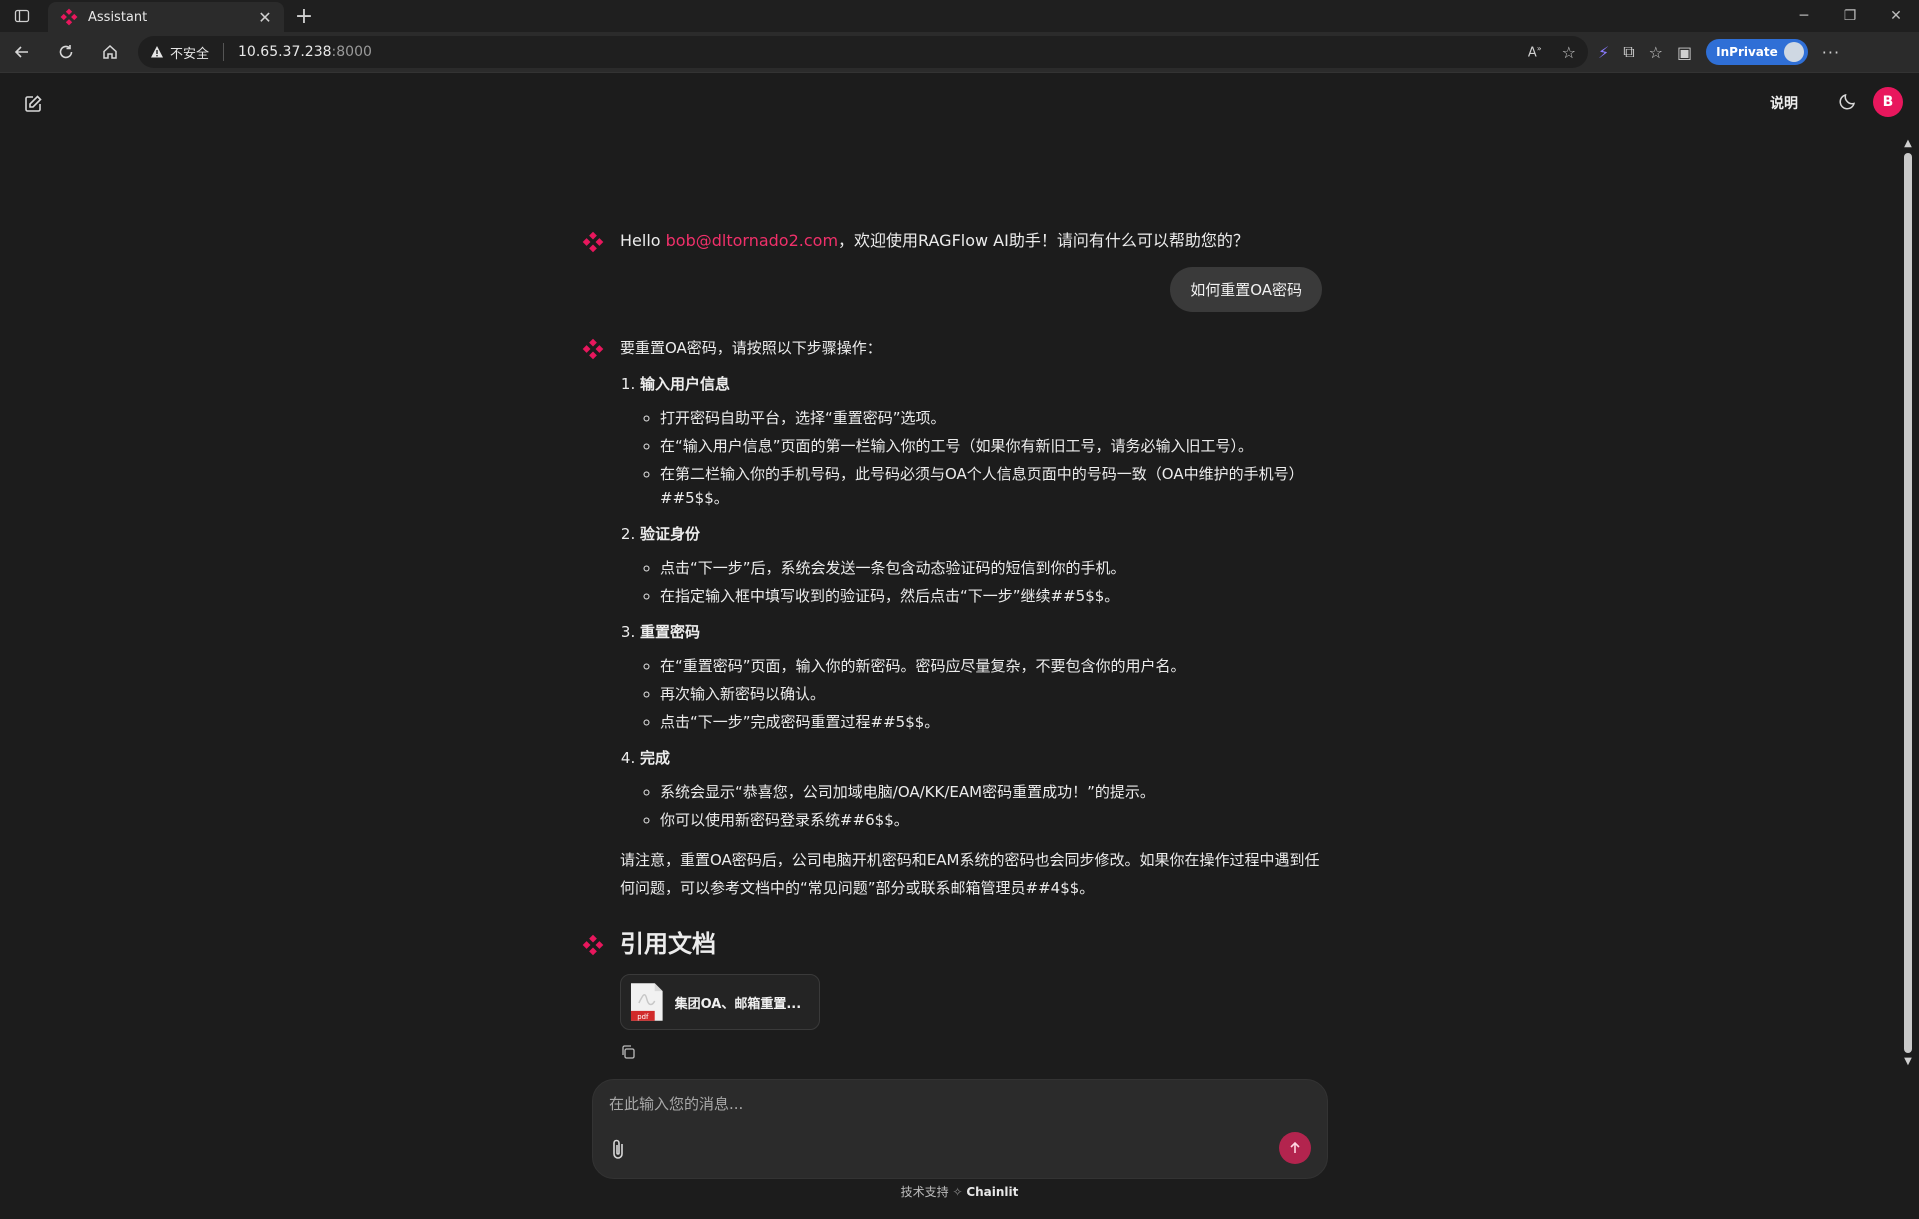 This screenshot has height=1219, width=1919. What do you see at coordinates (643, 240) in the screenshot?
I see `greeting-prefix: Hello` at bounding box center [643, 240].